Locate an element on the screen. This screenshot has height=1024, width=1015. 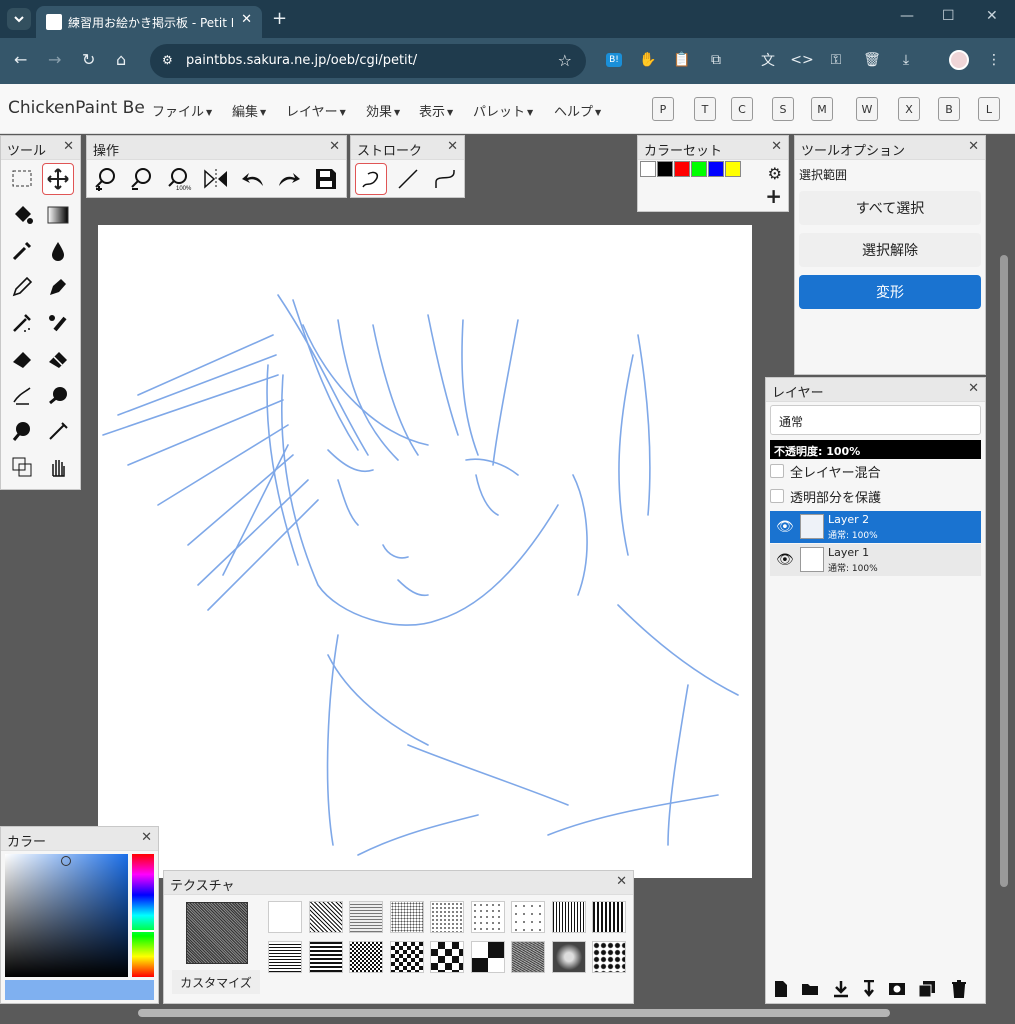
zoom-in-button is located at coordinates (106, 179).